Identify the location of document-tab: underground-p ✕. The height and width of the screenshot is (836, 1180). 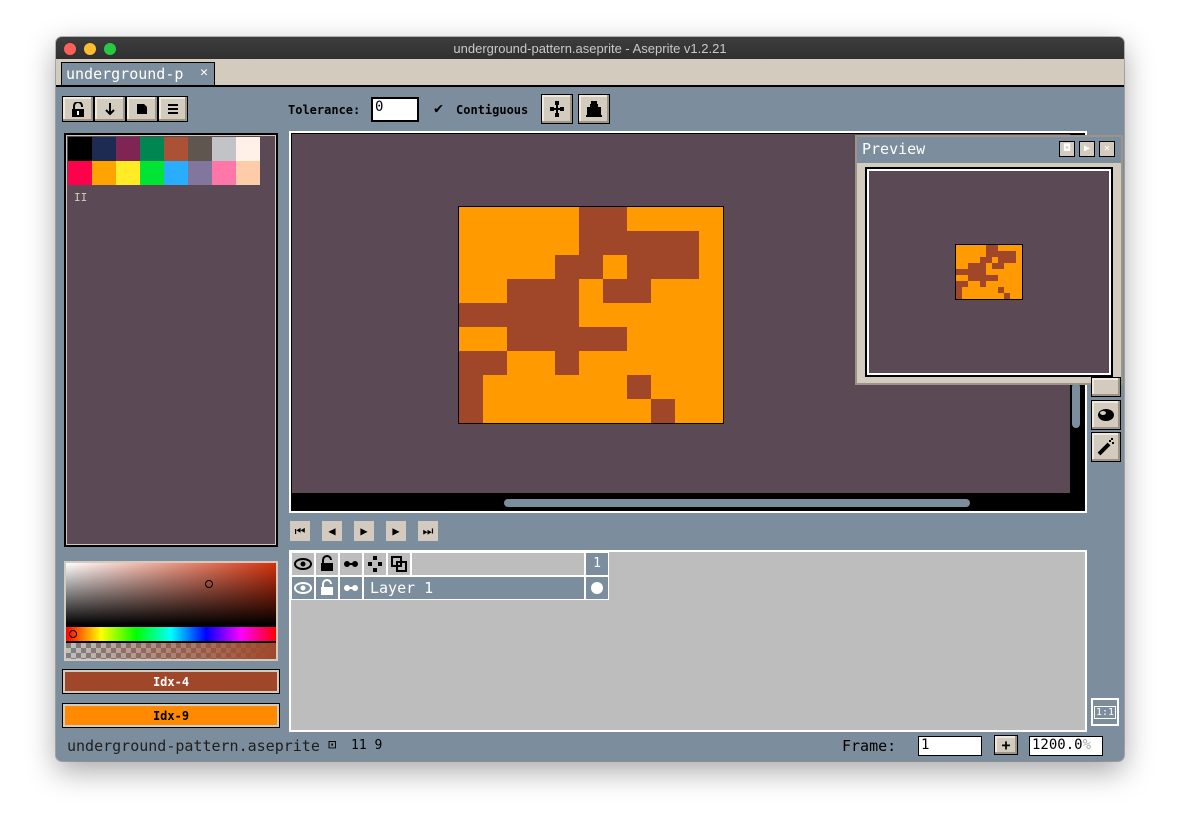
(138, 73).